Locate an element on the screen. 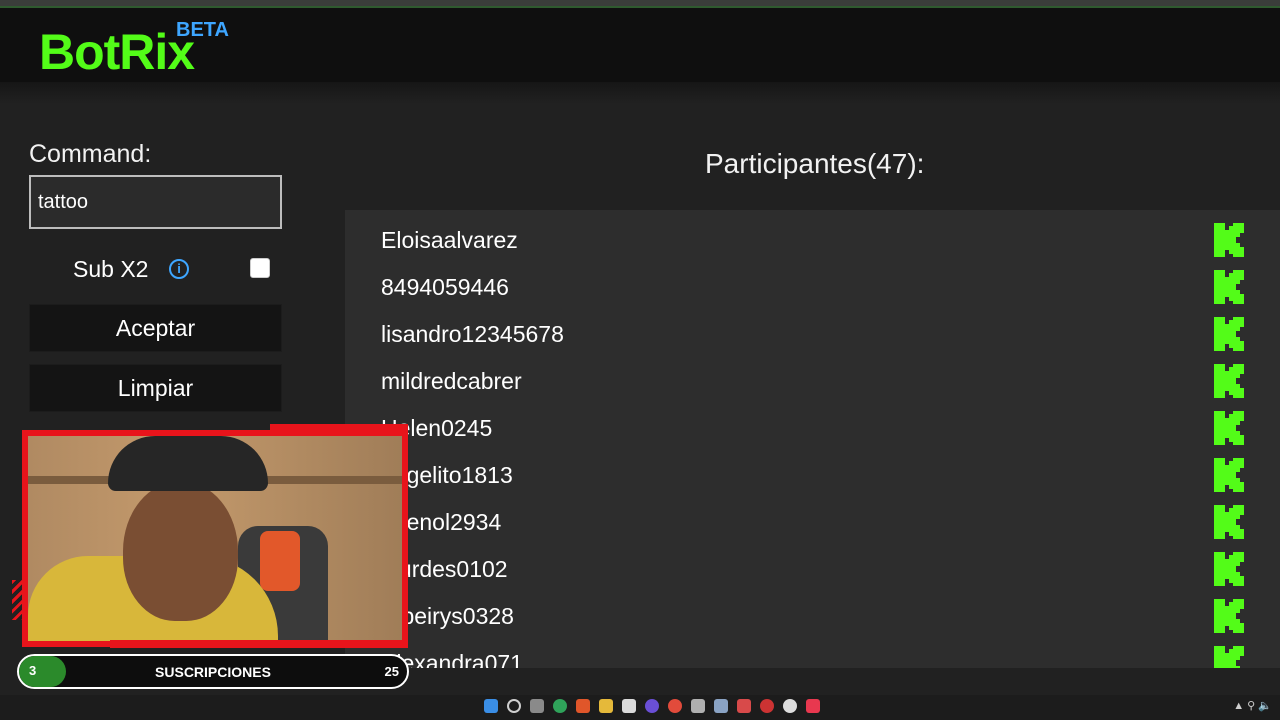  list-item: anenol2934 is located at coordinates (812, 519).